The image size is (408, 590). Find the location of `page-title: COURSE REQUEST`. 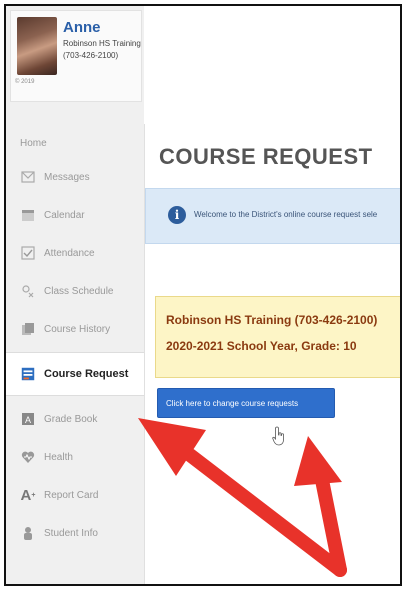

page-title: COURSE REQUEST is located at coordinates (266, 156).